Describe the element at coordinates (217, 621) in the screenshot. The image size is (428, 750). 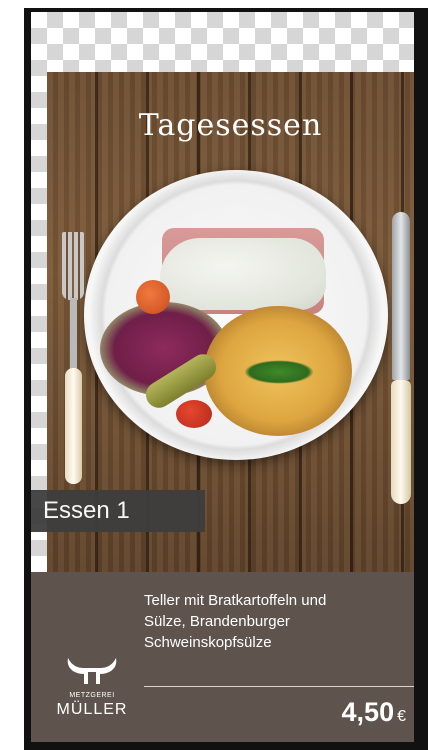
I see `description-line: Sülze, Brandenburger` at that location.